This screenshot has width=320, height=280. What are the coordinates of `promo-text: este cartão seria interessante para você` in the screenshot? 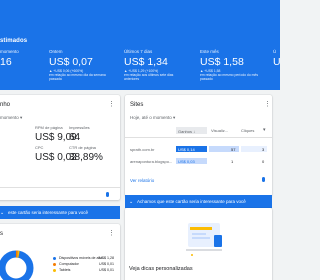 It's located at (48, 212).